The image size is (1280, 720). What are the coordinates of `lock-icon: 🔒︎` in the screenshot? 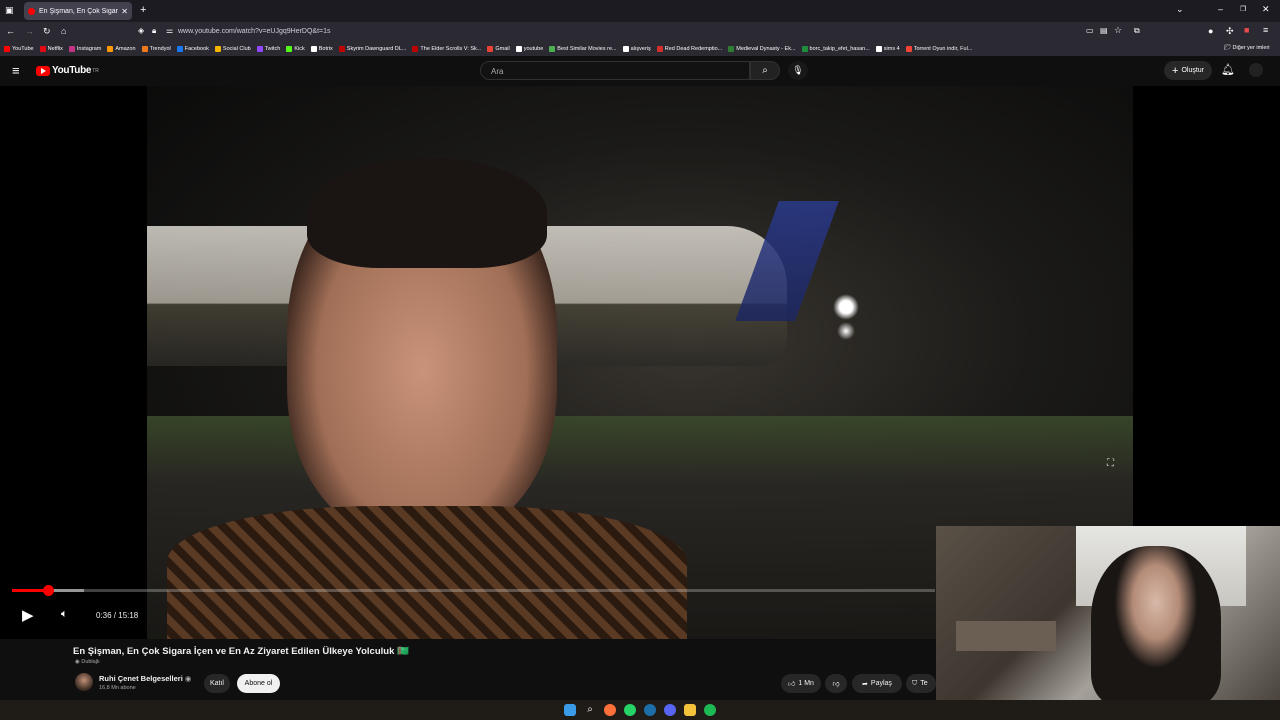 It's located at (154, 31).